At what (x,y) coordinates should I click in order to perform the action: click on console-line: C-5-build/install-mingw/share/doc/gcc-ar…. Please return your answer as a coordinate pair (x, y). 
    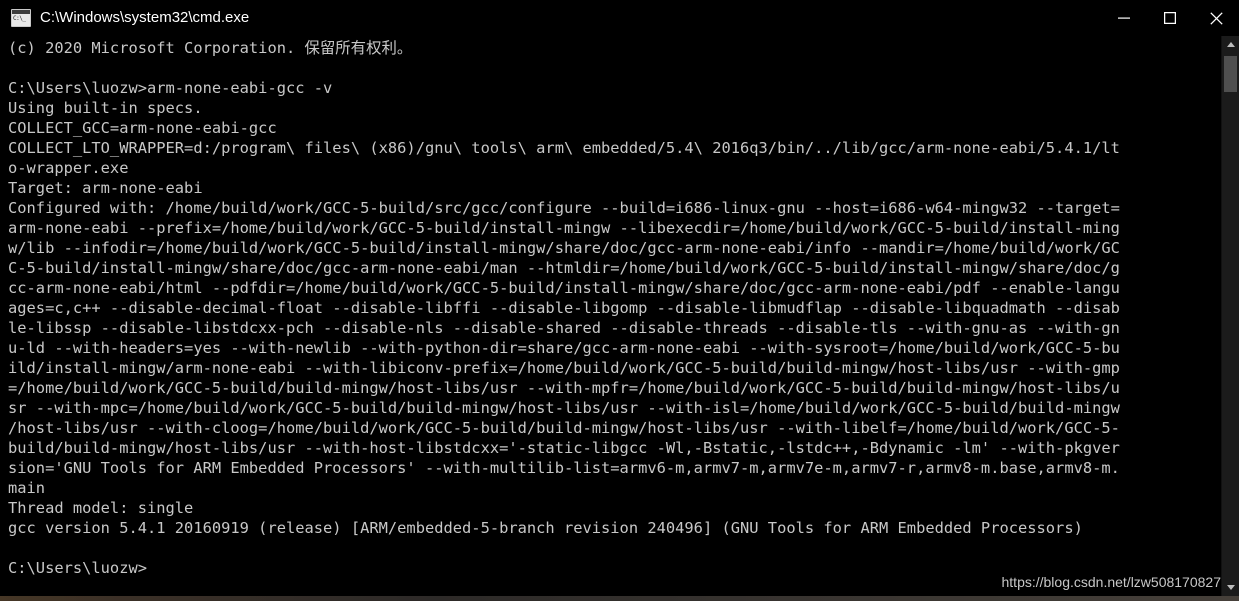
    Looking at the image, I should click on (564, 268).